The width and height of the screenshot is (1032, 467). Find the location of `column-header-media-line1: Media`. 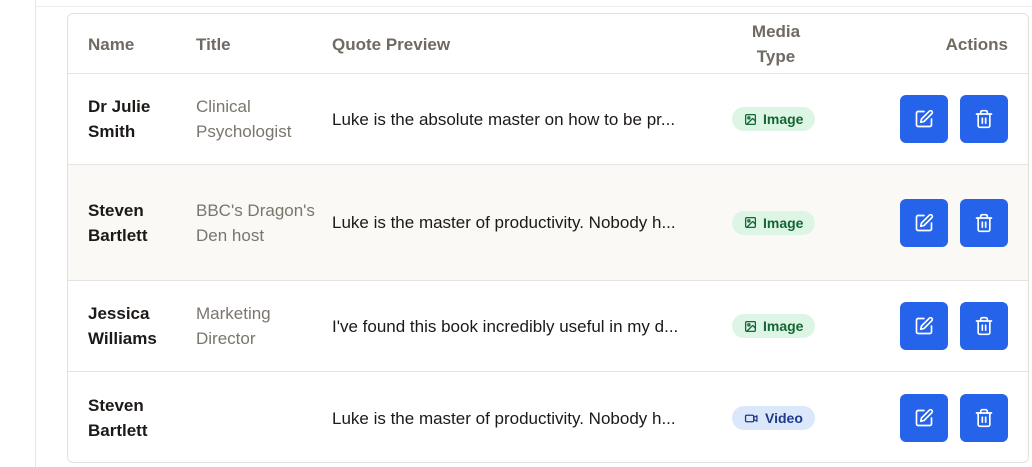

column-header-media-line1: Media is located at coordinates (776, 31).